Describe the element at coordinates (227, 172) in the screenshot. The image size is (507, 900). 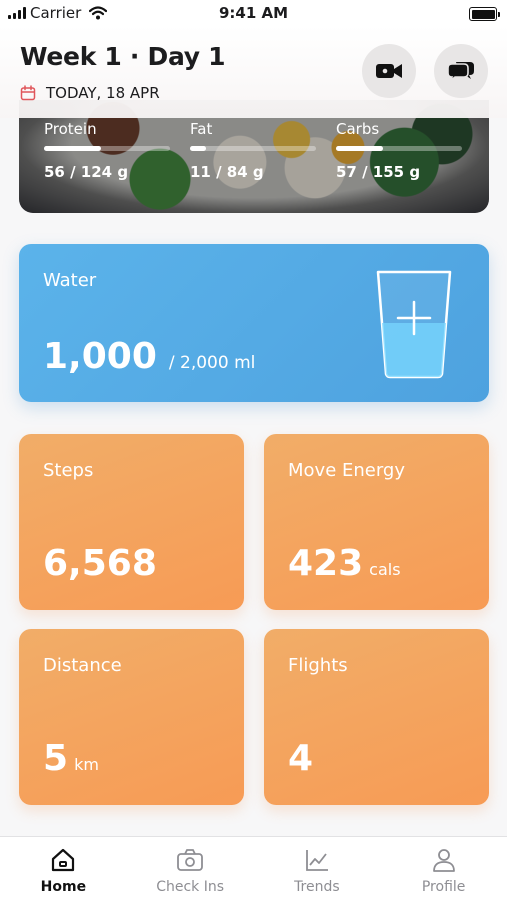
I see `macro-value: 11 / 84 g` at that location.